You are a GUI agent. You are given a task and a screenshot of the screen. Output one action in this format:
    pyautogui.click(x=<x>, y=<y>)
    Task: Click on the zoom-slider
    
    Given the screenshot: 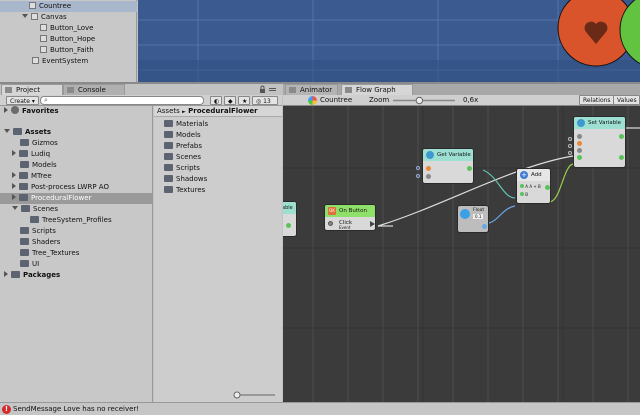 What is the action you would take?
    pyautogui.click(x=424, y=100)
    